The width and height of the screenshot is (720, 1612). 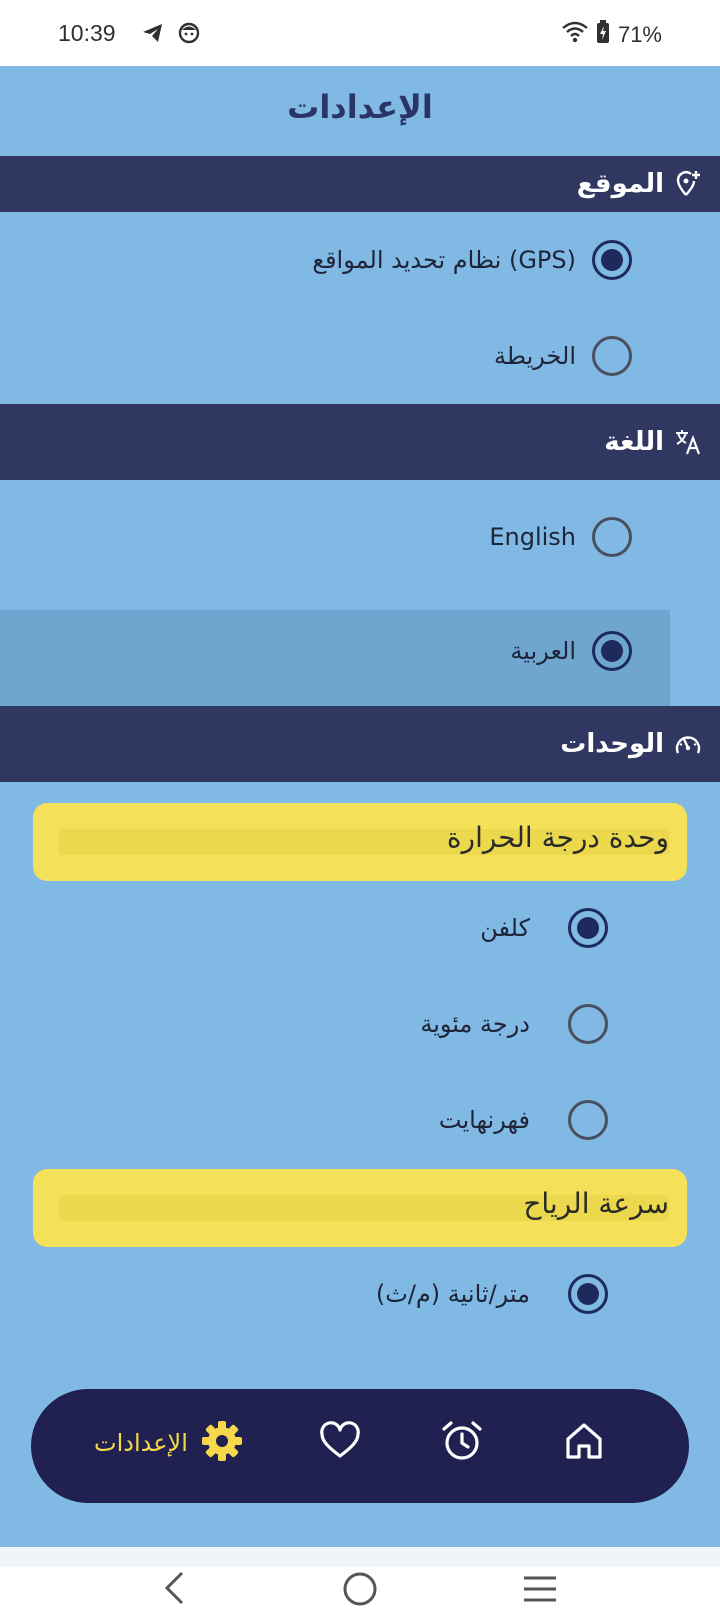 What do you see at coordinates (540, 1591) in the screenshot?
I see `recents-menu-icon` at bounding box center [540, 1591].